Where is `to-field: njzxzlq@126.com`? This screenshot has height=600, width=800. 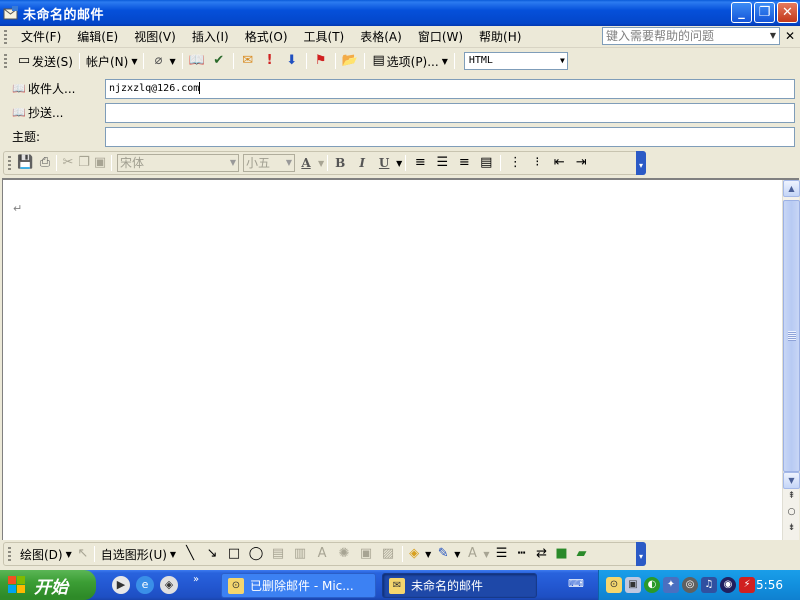
to-field: njzxzlq@126.com is located at coordinates (450, 89).